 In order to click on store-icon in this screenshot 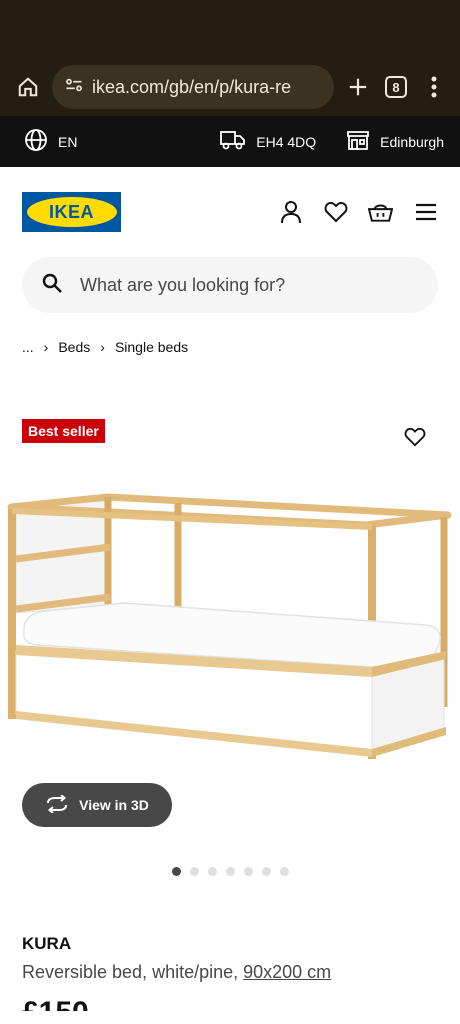, I will do `click(358, 141)`.